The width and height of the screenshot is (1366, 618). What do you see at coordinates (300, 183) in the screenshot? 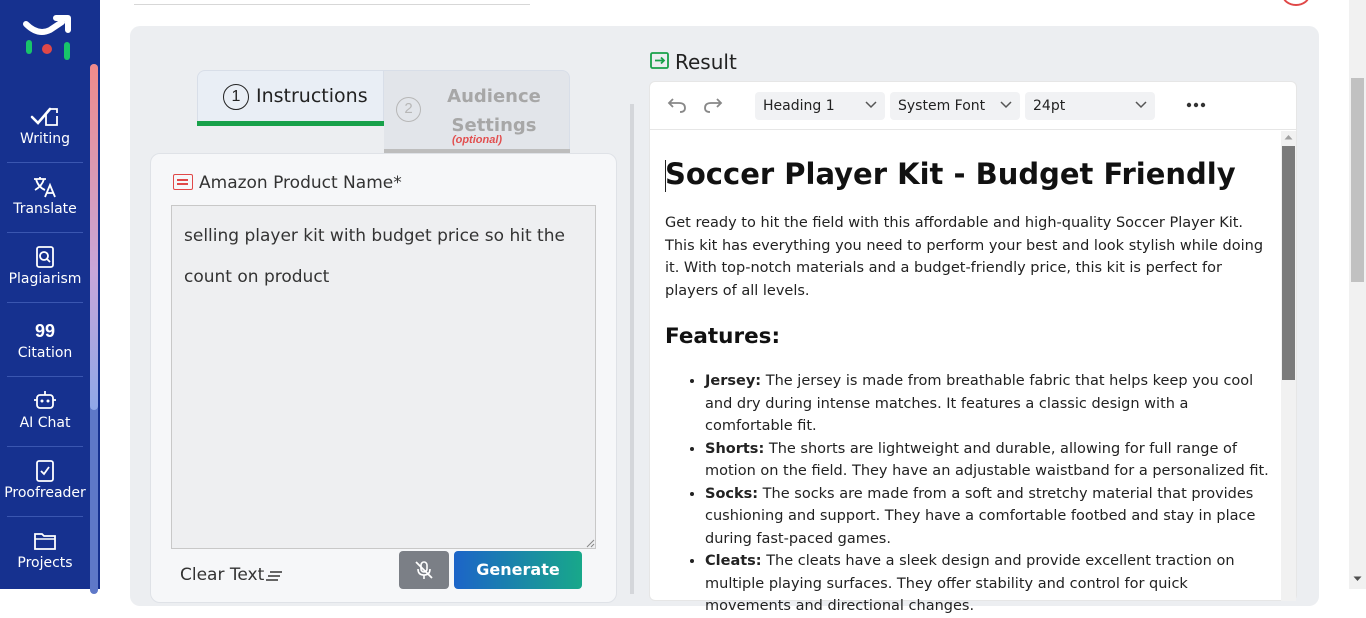
I see `product-name-label: Amazon Product Name*` at bounding box center [300, 183].